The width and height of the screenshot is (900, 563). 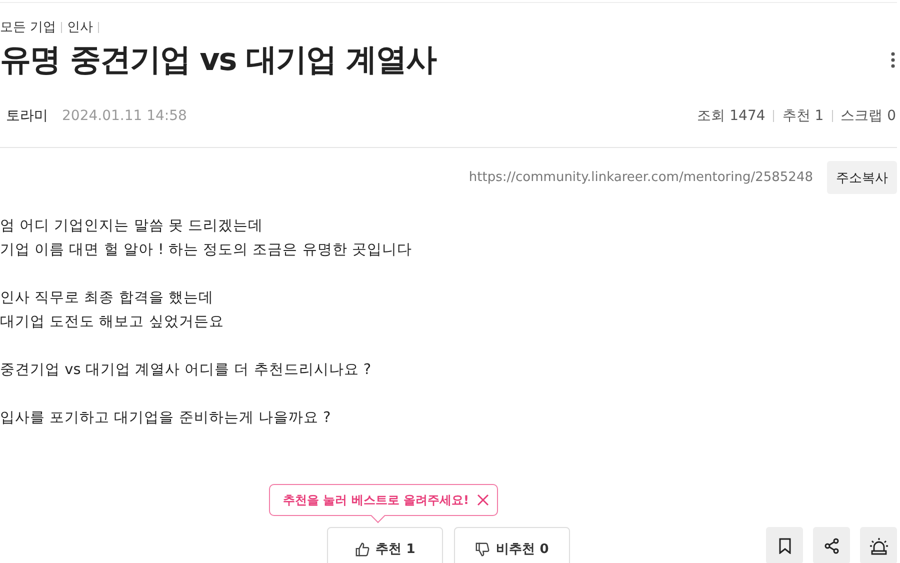 What do you see at coordinates (868, 116) in the screenshot?
I see `stat-count: 스크랩 0` at bounding box center [868, 116].